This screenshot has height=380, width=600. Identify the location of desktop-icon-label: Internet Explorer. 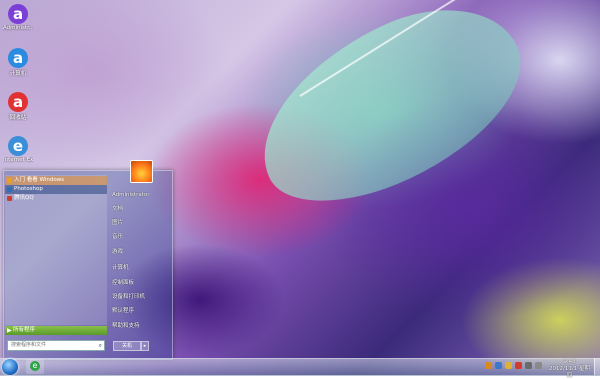
(18, 160).